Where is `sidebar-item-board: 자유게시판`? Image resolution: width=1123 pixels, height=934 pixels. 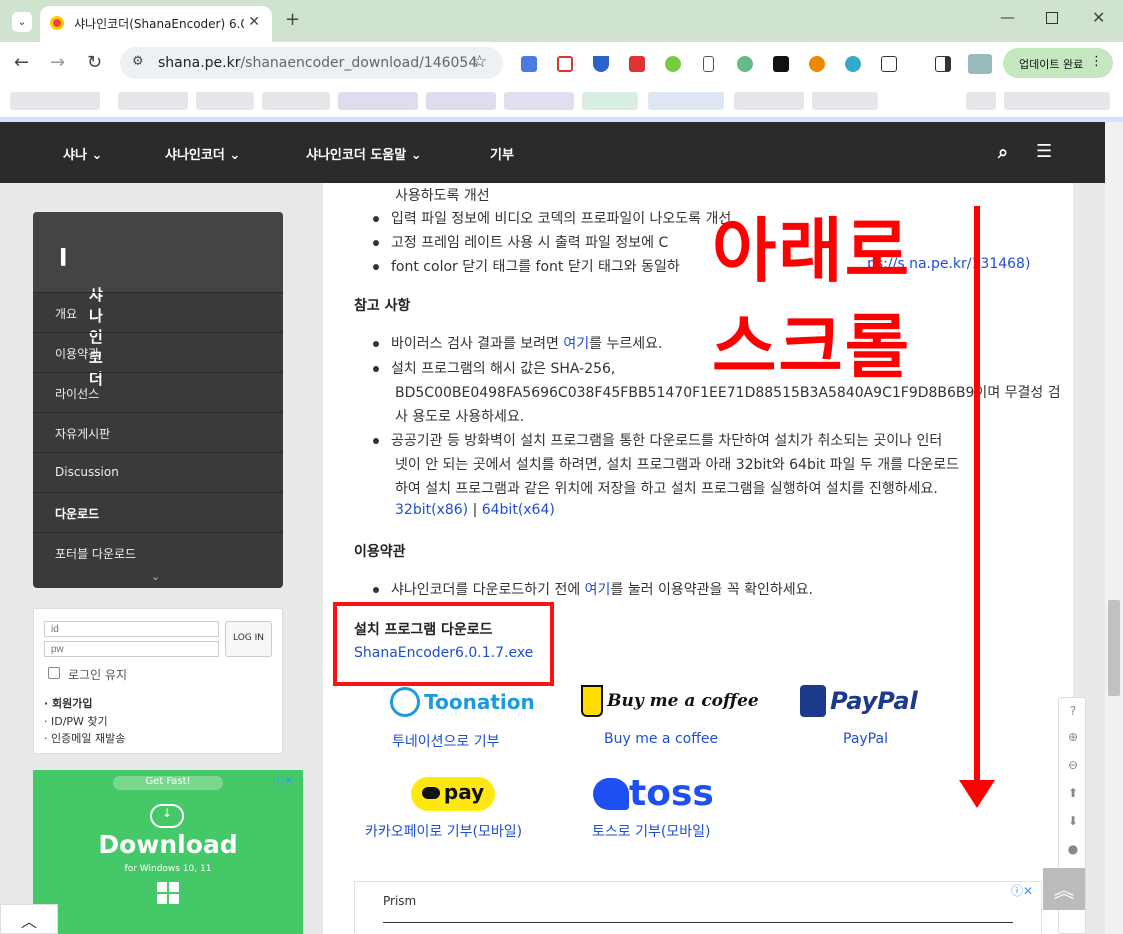 sidebar-item-board: 자유게시판 is located at coordinates (158, 432).